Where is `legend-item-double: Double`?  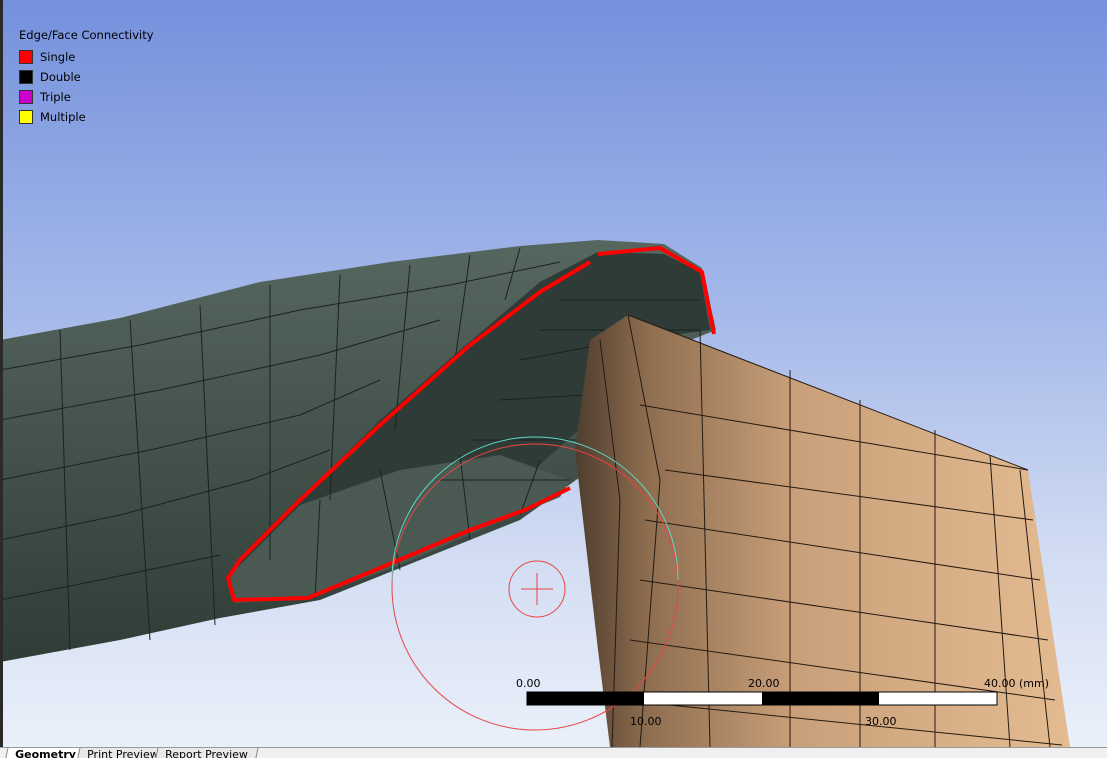 legend-item-double: Double is located at coordinates (86, 77).